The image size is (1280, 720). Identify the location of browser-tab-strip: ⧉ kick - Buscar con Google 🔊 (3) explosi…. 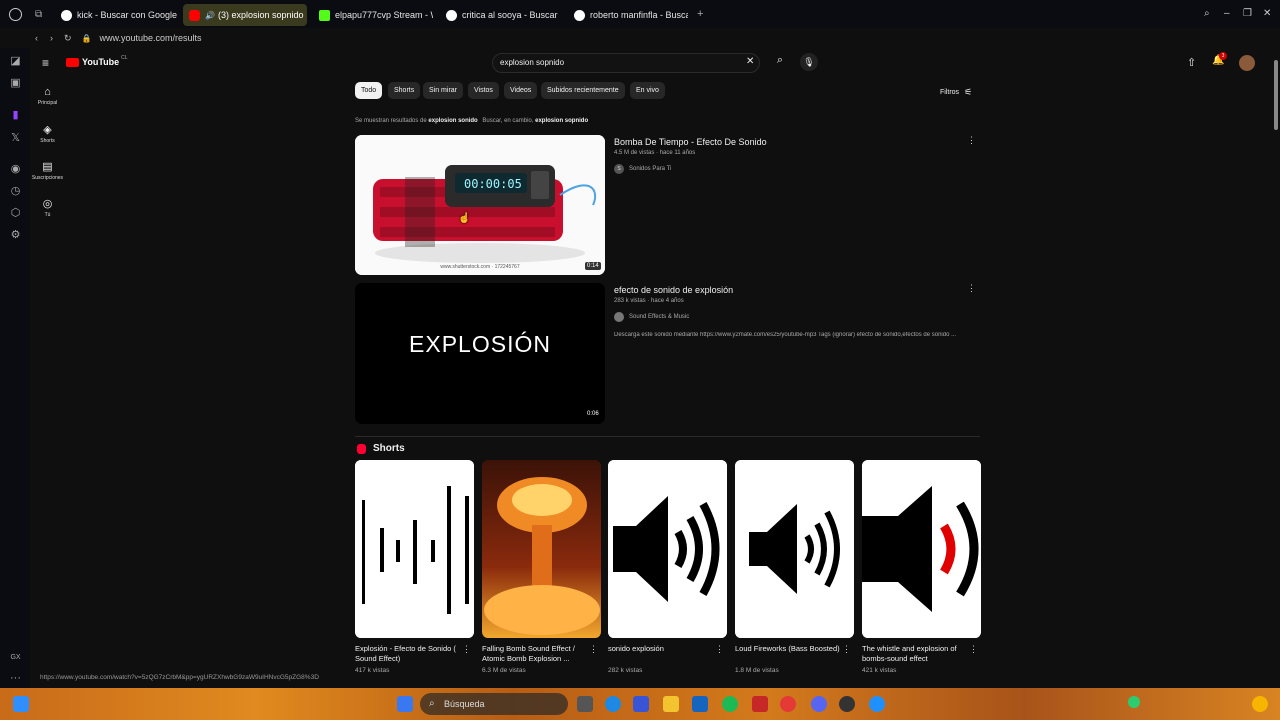
(640, 14).